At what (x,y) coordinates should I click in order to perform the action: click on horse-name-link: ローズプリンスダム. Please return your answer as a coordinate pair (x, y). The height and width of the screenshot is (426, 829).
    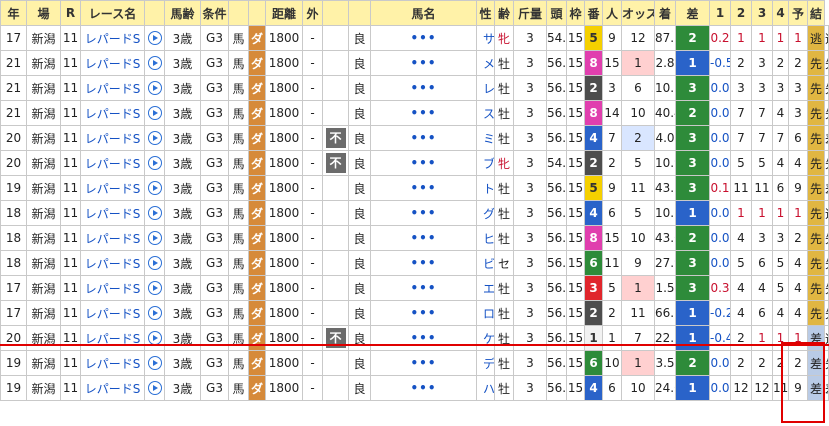
    Looking at the image, I should click on (485, 313).